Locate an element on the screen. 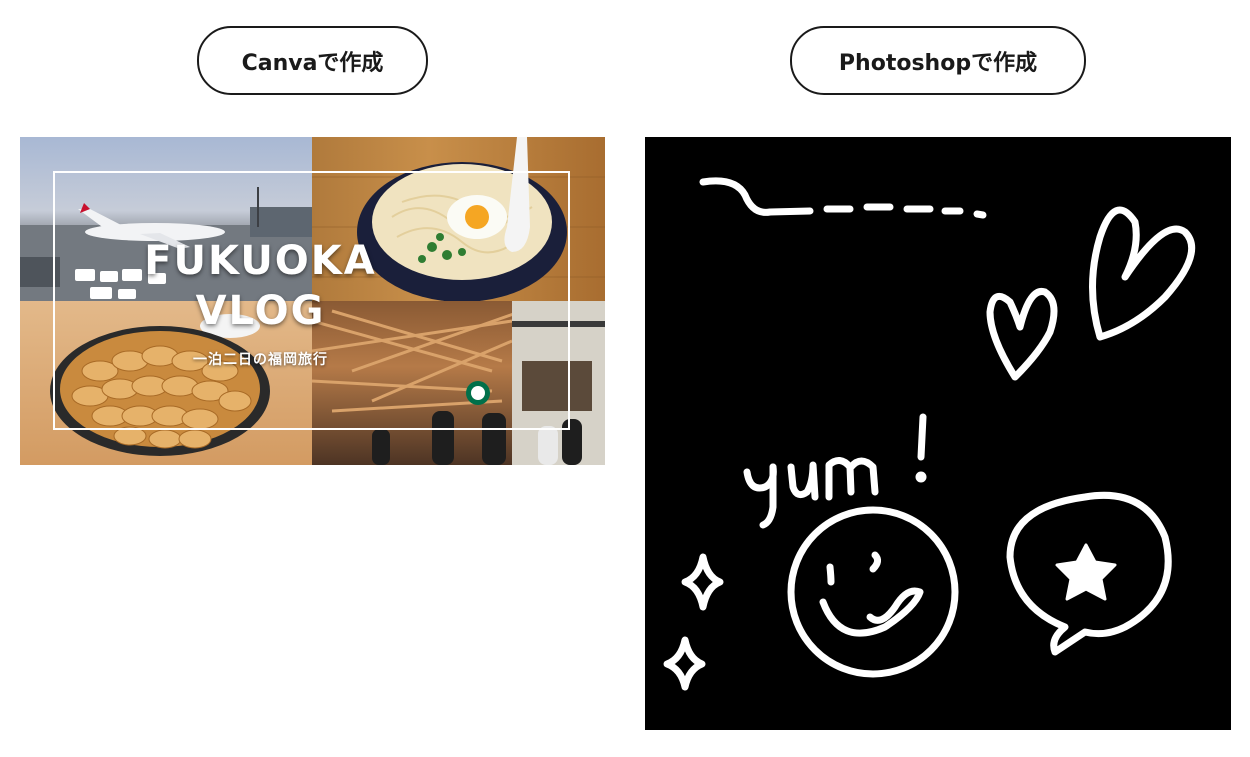  star-speech-bubble-icon is located at coordinates (1089, 573).